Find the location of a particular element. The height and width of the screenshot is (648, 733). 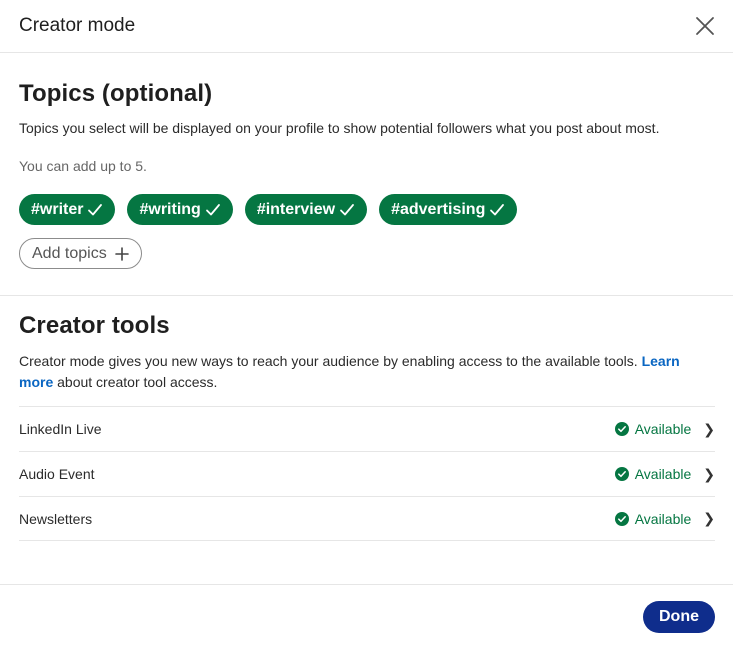

dialog-title: Creator mode is located at coordinates (77, 25).